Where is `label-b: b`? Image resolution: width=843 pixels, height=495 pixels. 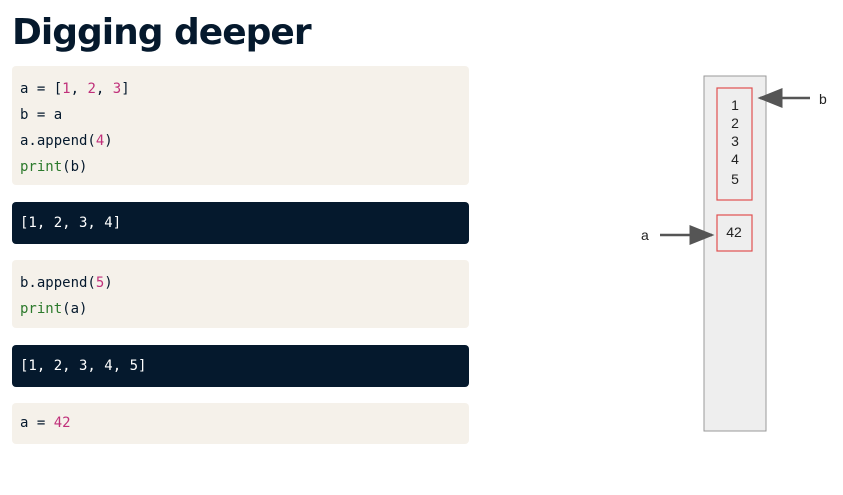 label-b: b is located at coordinates (823, 99).